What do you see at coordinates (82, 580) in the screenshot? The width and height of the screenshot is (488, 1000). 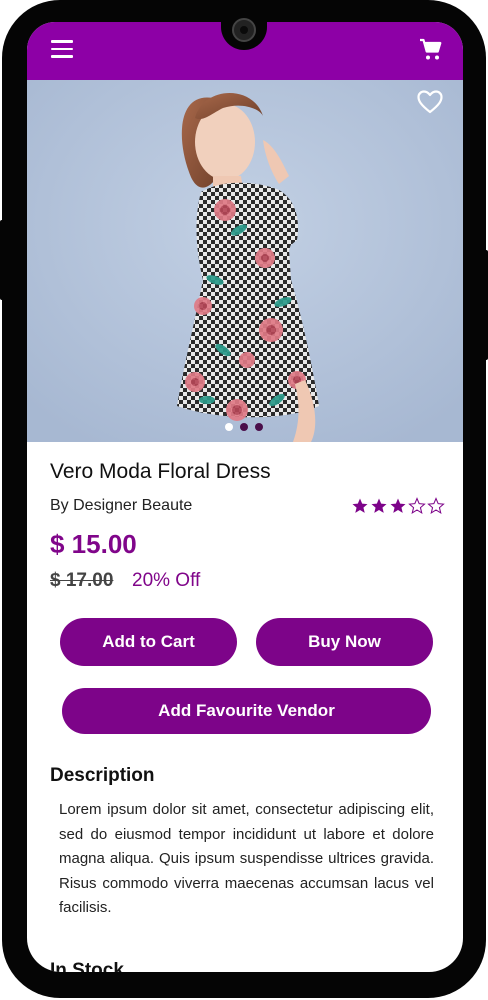 I see `original-price: $ 17.00` at bounding box center [82, 580].